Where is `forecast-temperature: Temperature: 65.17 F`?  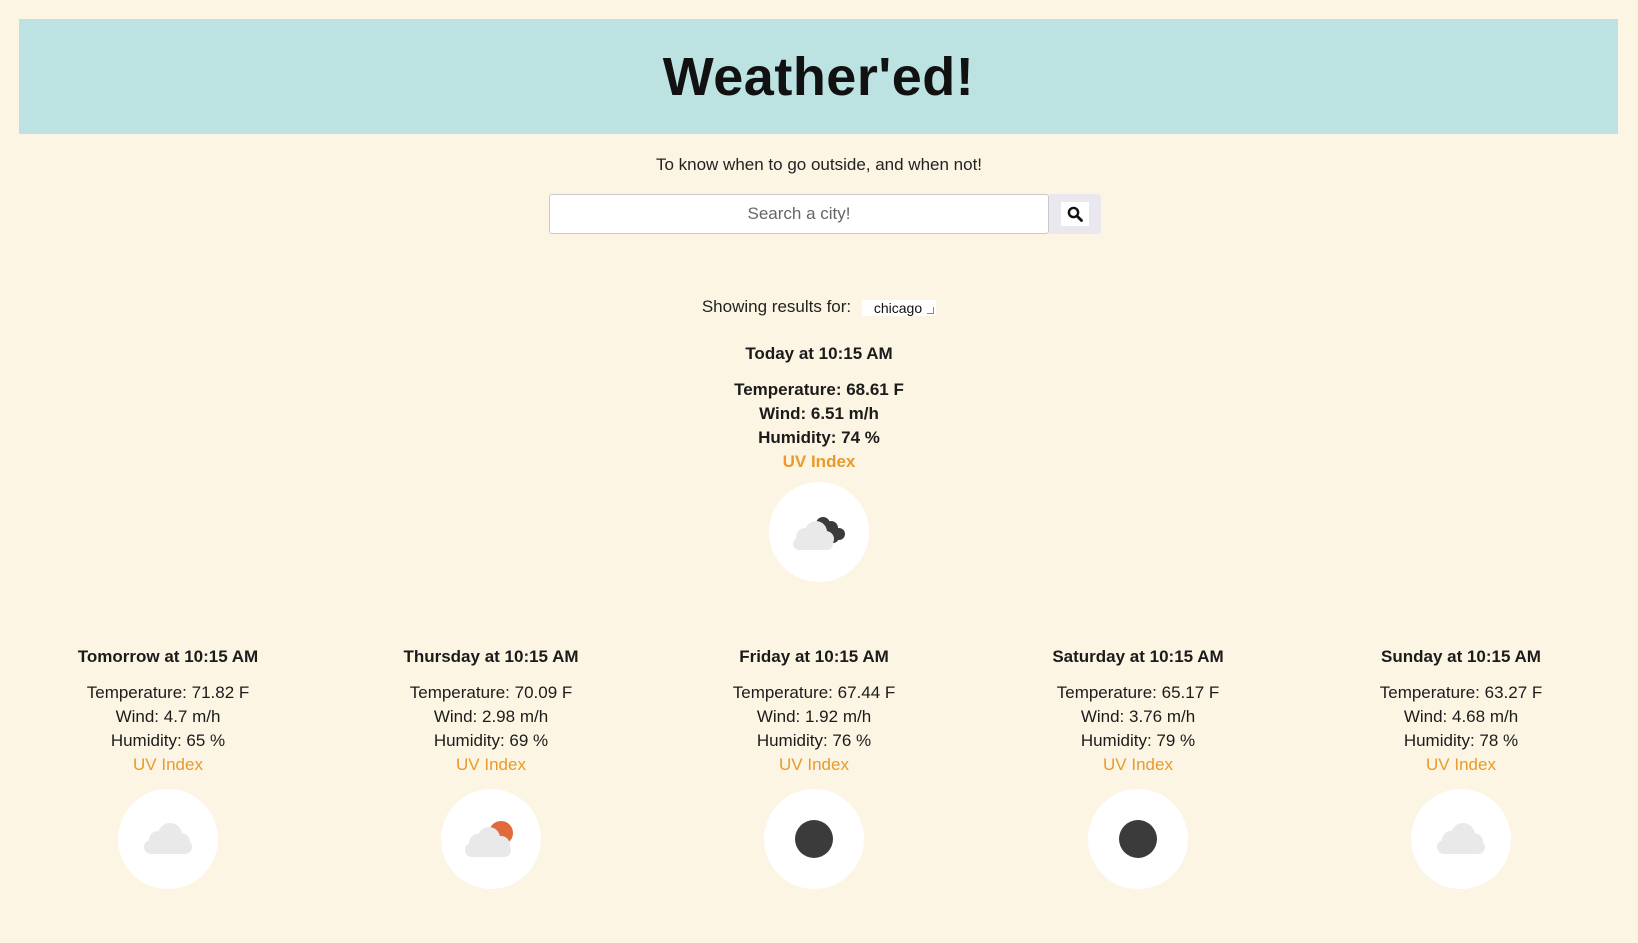 forecast-temperature: Temperature: 65.17 F is located at coordinates (1138, 692).